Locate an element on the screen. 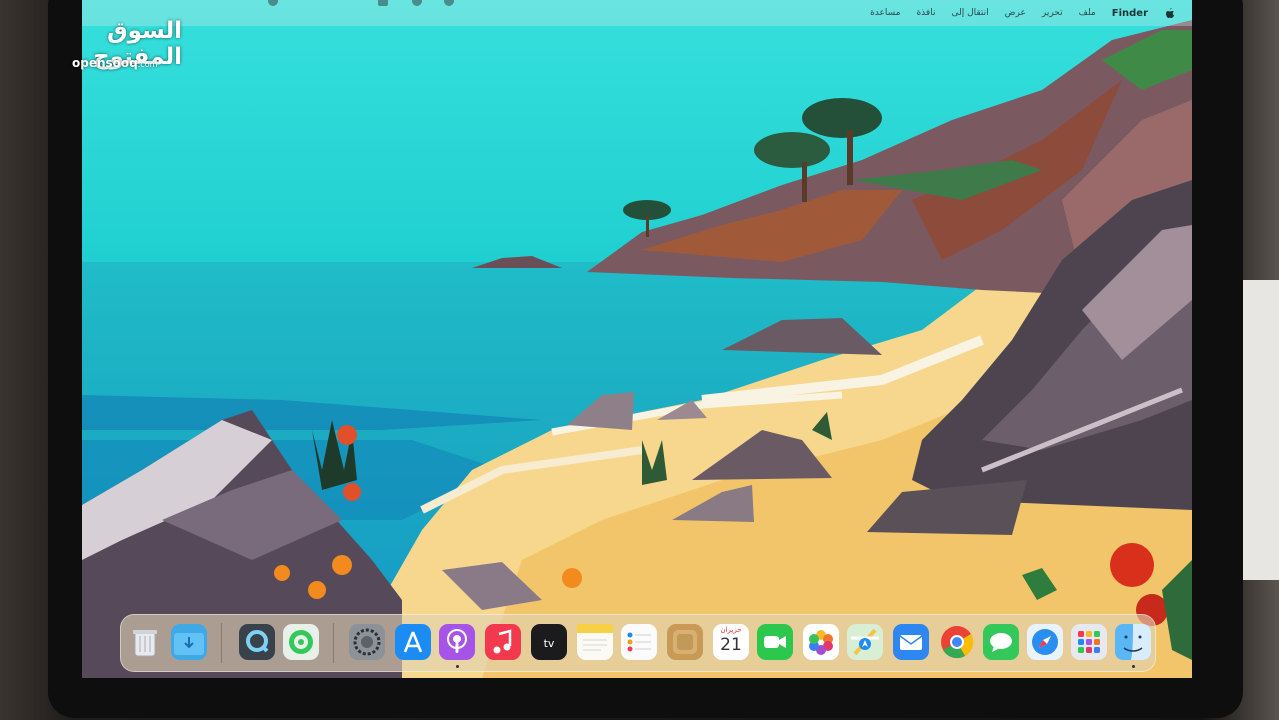 This screenshot has height=720, width=1279. watermark-tld: .com is located at coordinates (147, 64).